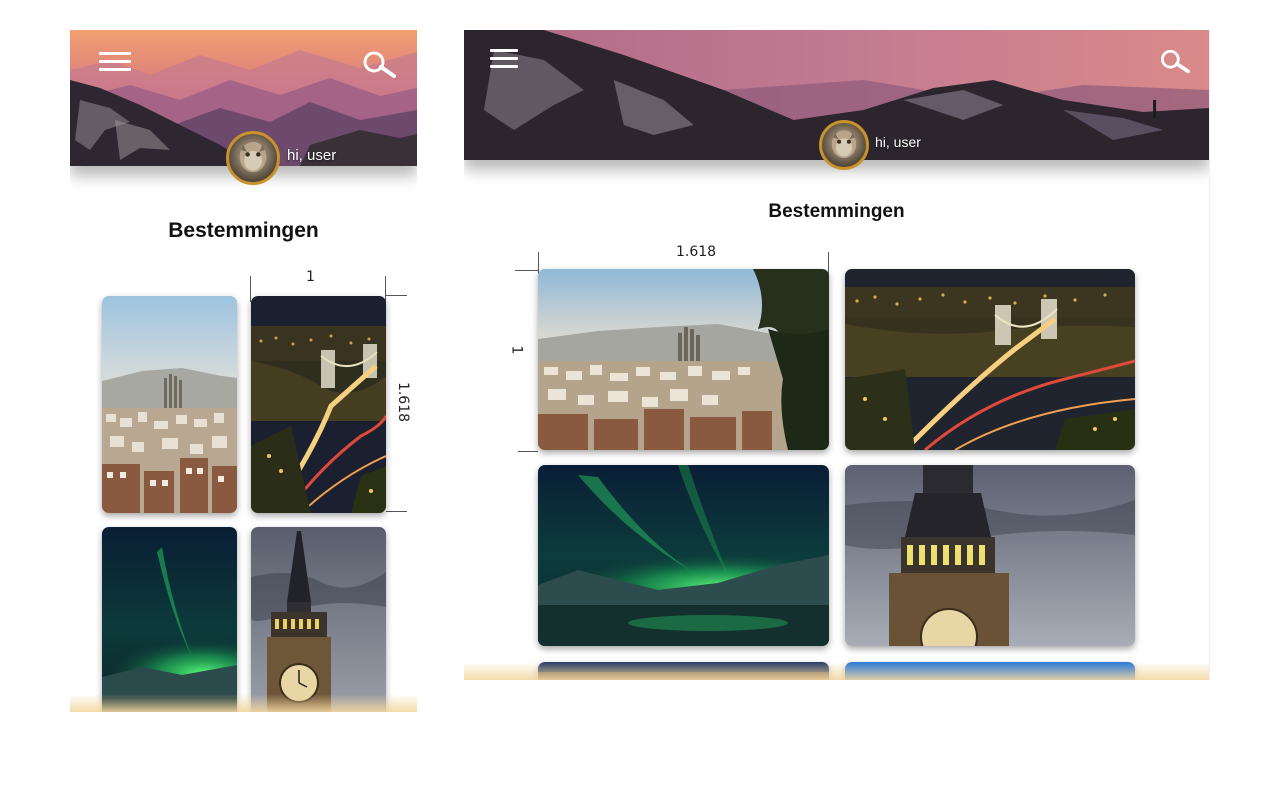  Describe the element at coordinates (516, 350) in the screenshot. I see `height-ratio-label: 1` at that location.